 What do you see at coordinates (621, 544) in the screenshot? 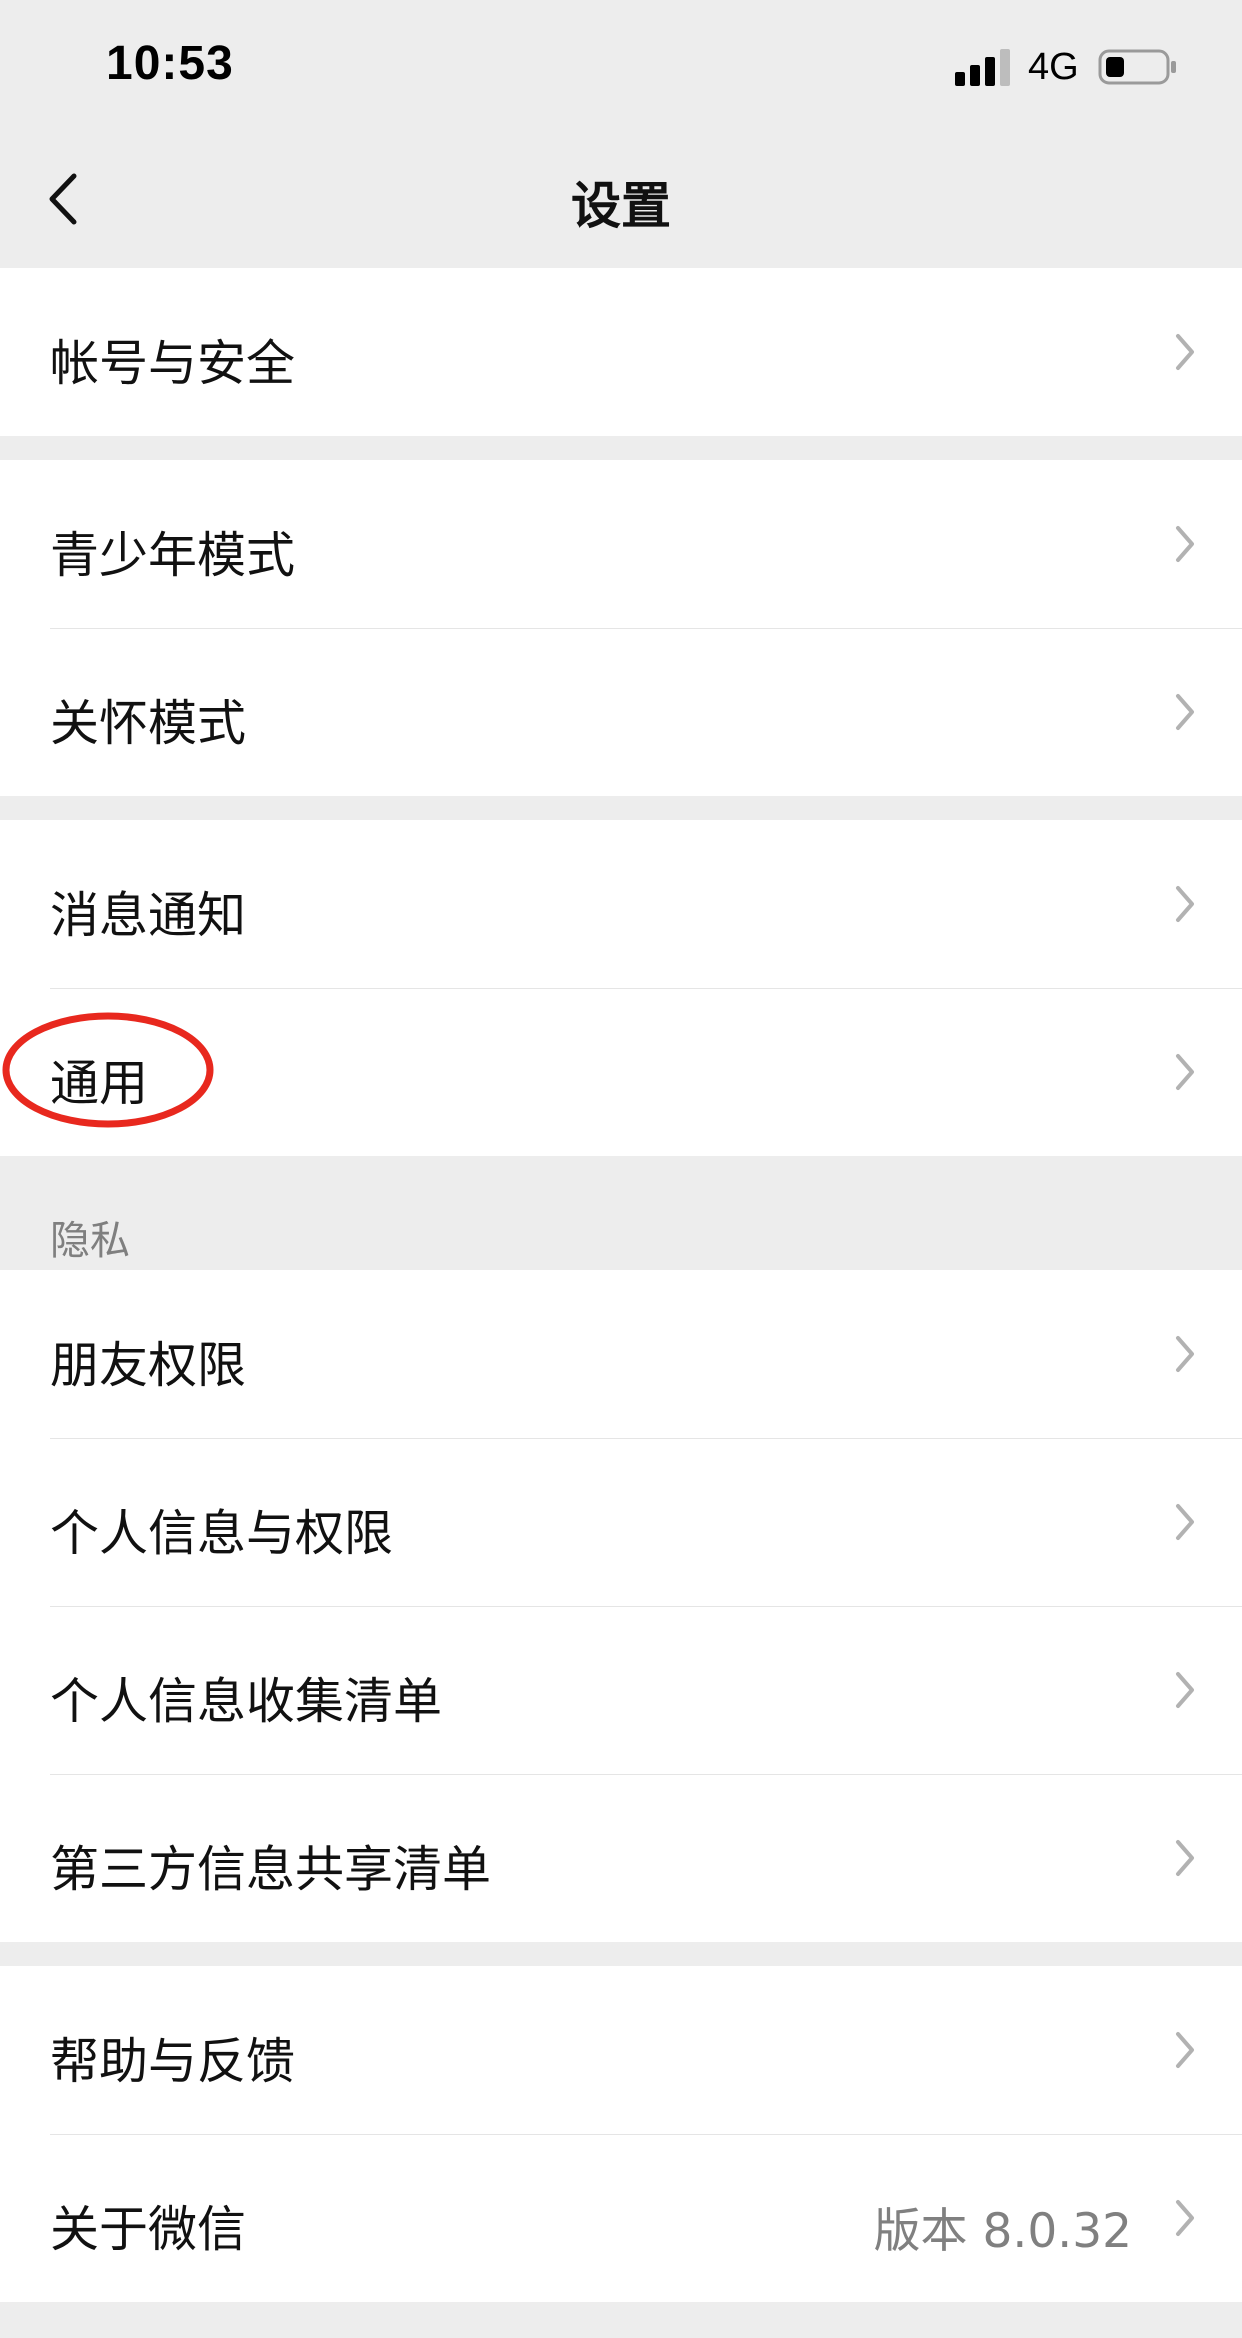
I see `settings-item-teen-mode: 青少年模式` at bounding box center [621, 544].